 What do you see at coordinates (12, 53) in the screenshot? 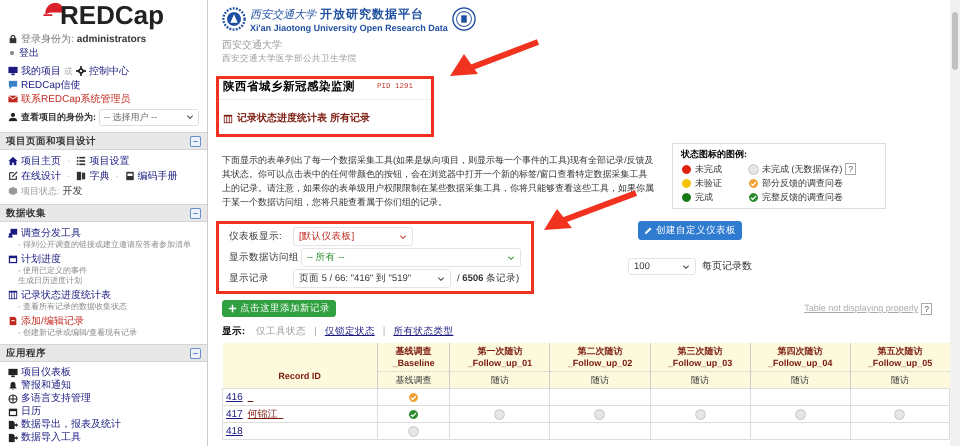
I see `dot-icon` at bounding box center [12, 53].